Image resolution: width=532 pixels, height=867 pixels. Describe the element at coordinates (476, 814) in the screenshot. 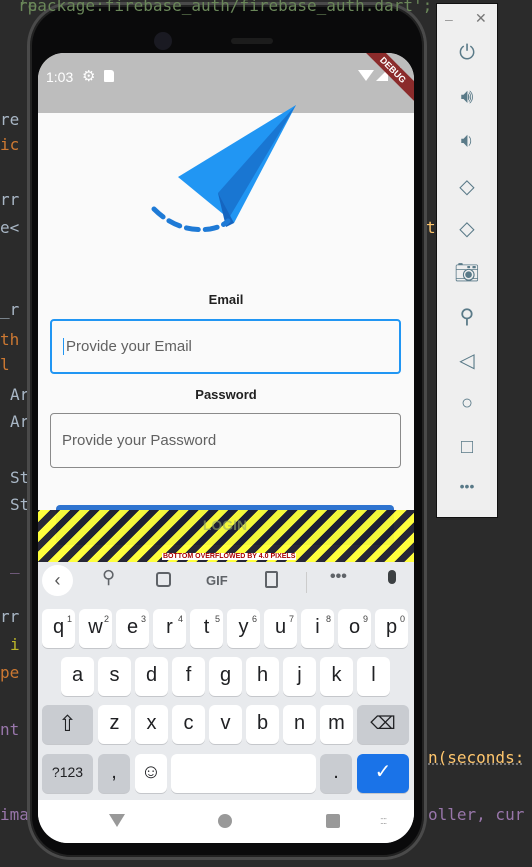

I see `code-line: oller, cur` at that location.